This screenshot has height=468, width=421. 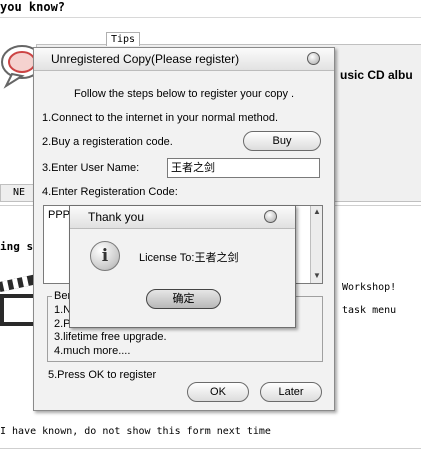 I want to click on scrollbar: ▲ ▼, so click(x=316, y=244).